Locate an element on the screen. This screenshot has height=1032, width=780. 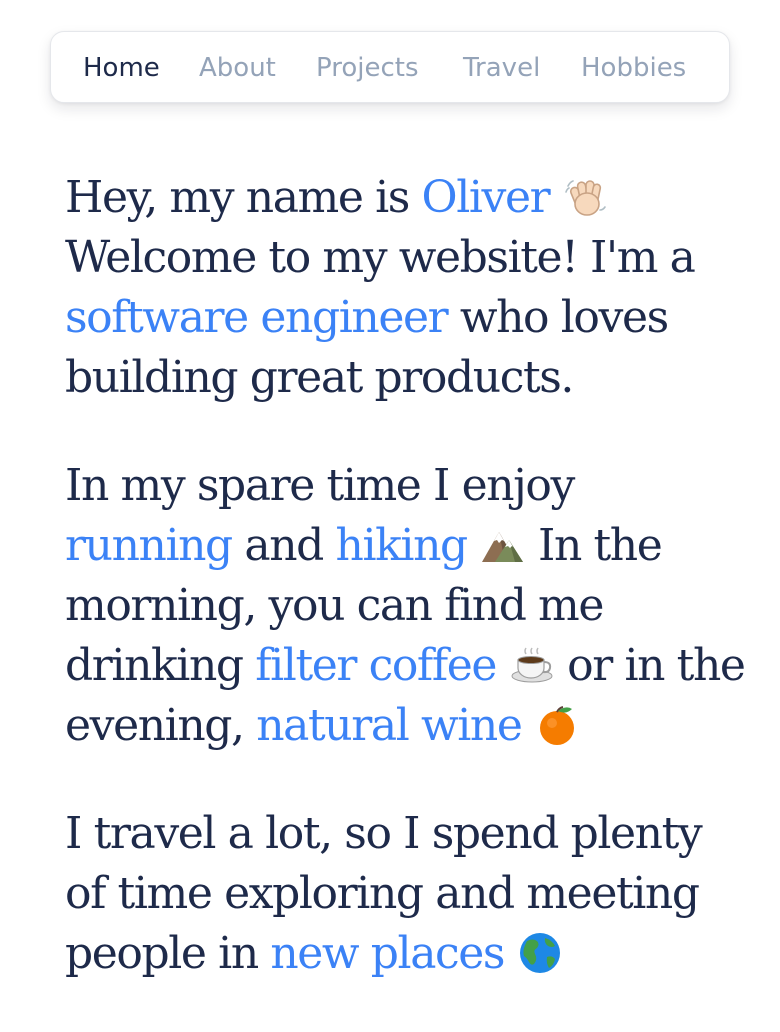
new-places-link: new places is located at coordinates (387, 953).